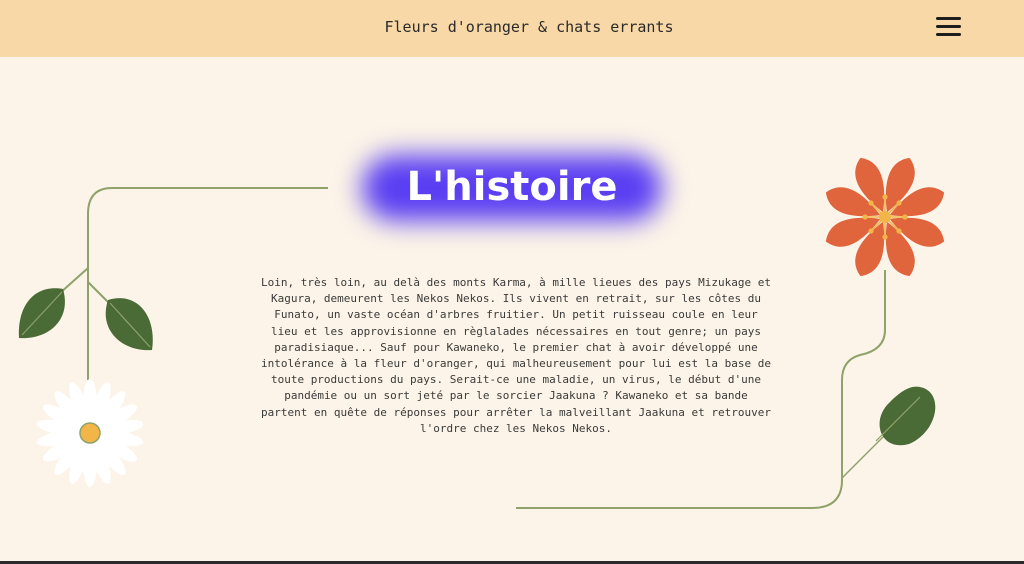 The height and width of the screenshot is (564, 1024). I want to click on orange-flower-icon, so click(885, 217).